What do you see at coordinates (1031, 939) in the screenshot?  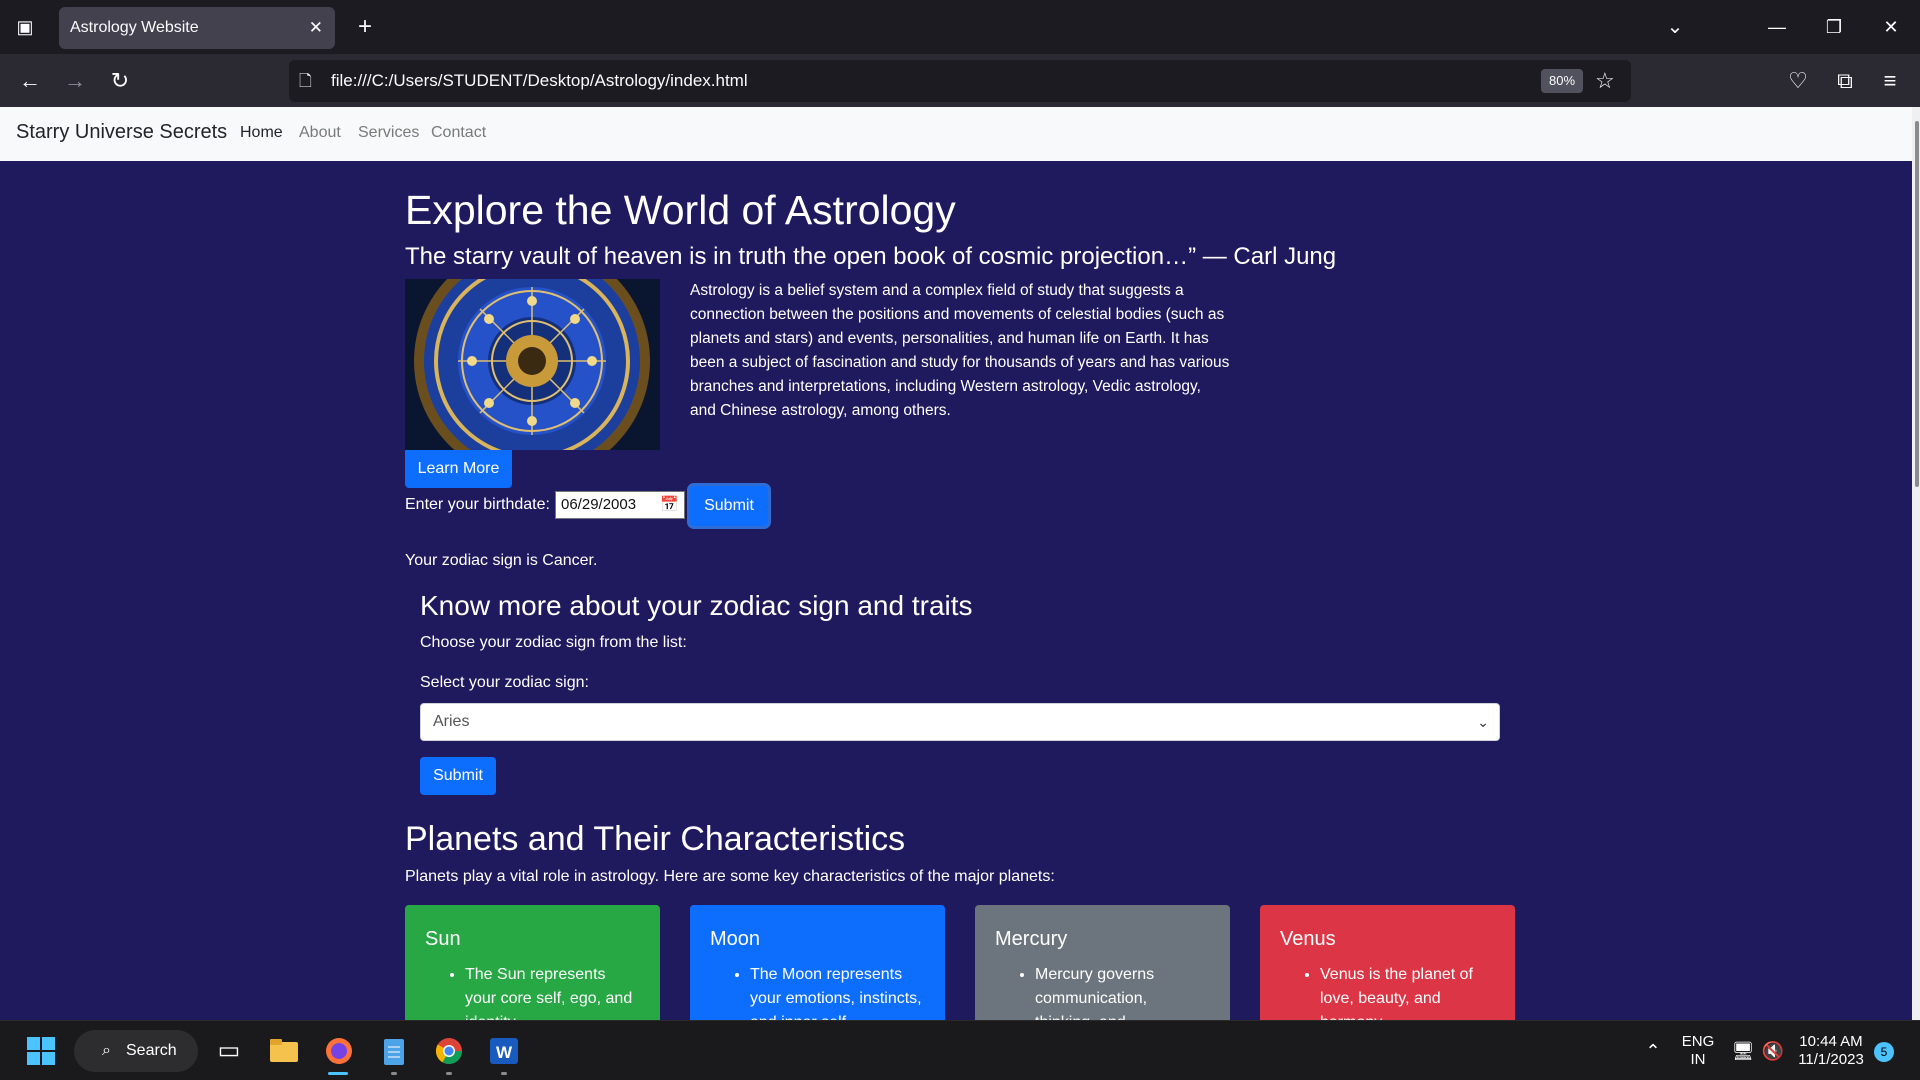 I see `planet-card-title: Mercury` at bounding box center [1031, 939].